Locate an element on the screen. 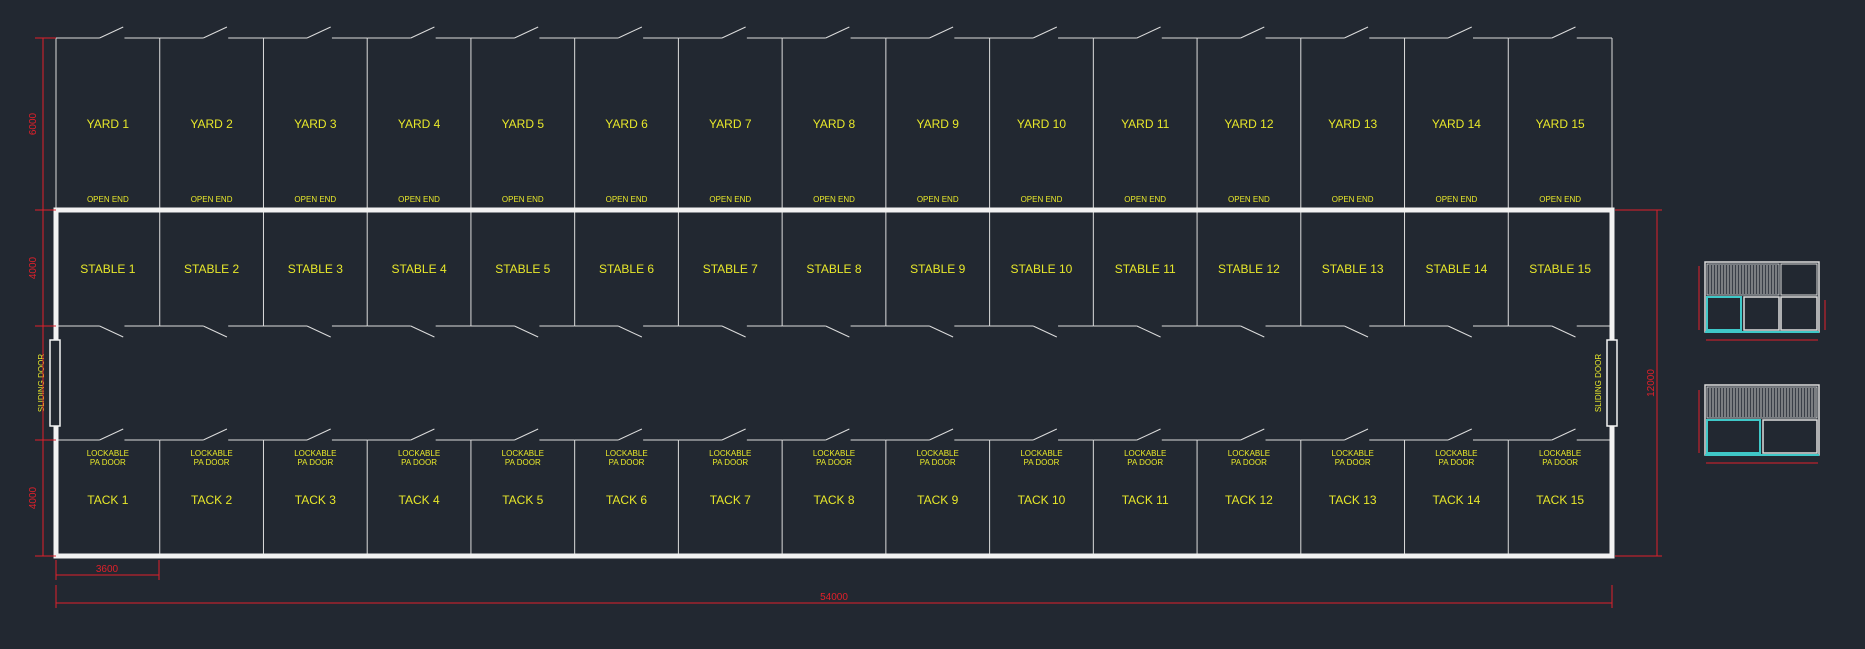 The image size is (1865, 649). stable-label: STABLE 1 is located at coordinates (107, 269).